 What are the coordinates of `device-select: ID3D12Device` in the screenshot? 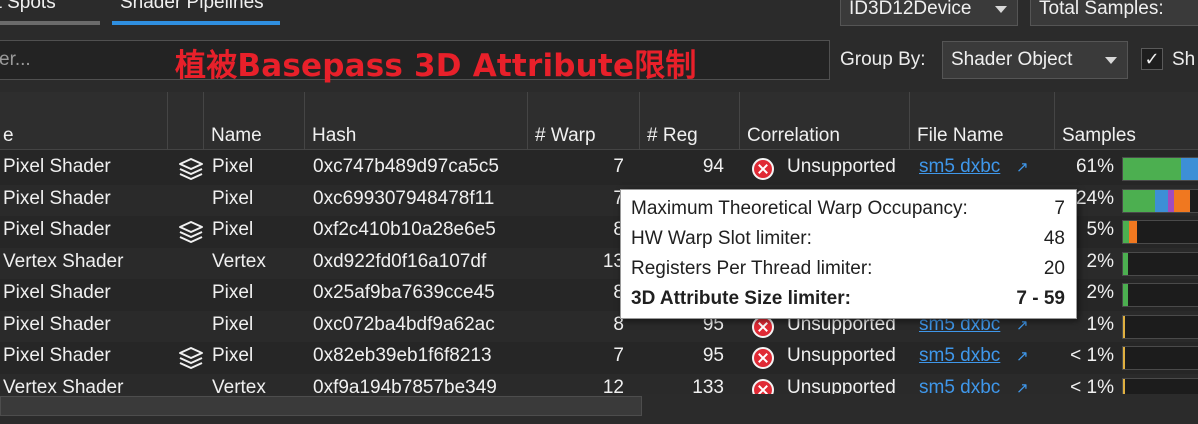 It's located at (929, 13).